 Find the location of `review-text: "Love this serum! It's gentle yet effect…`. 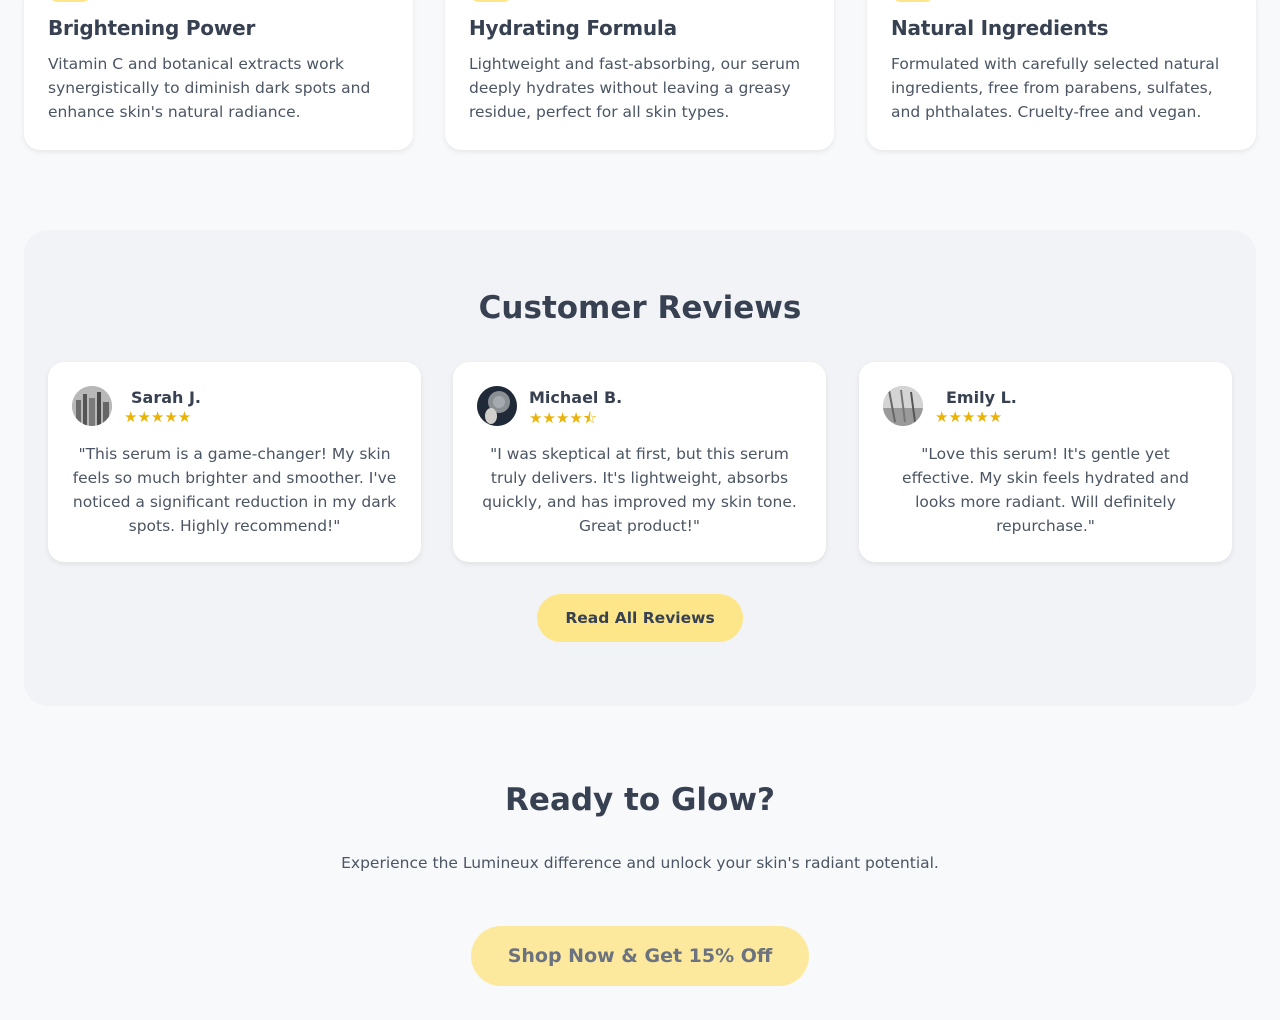

review-text: "Love this serum! It's gentle yet effect… is located at coordinates (1045, 490).